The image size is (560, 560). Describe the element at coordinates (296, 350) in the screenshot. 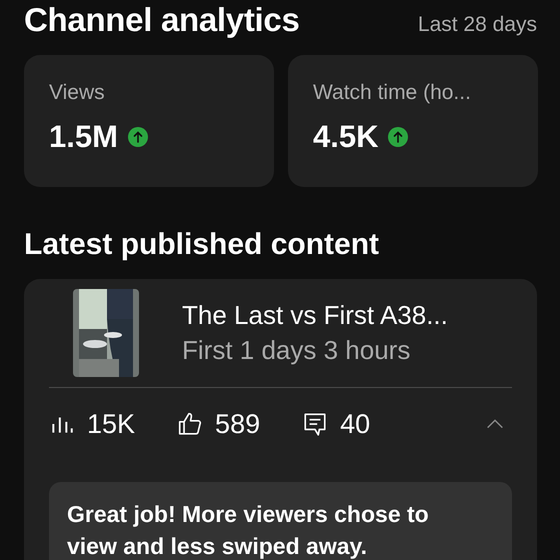

I see `video-age: First 1 days 3 hours` at that location.